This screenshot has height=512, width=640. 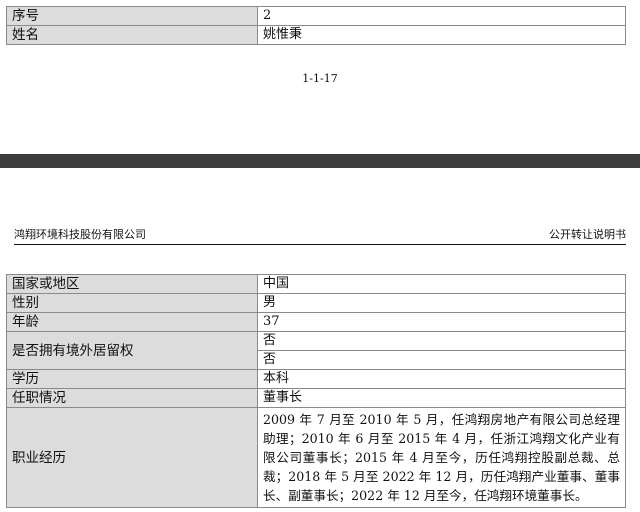 What do you see at coordinates (441, 35) in the screenshot?
I see `name-value: 姚惟秉` at bounding box center [441, 35].